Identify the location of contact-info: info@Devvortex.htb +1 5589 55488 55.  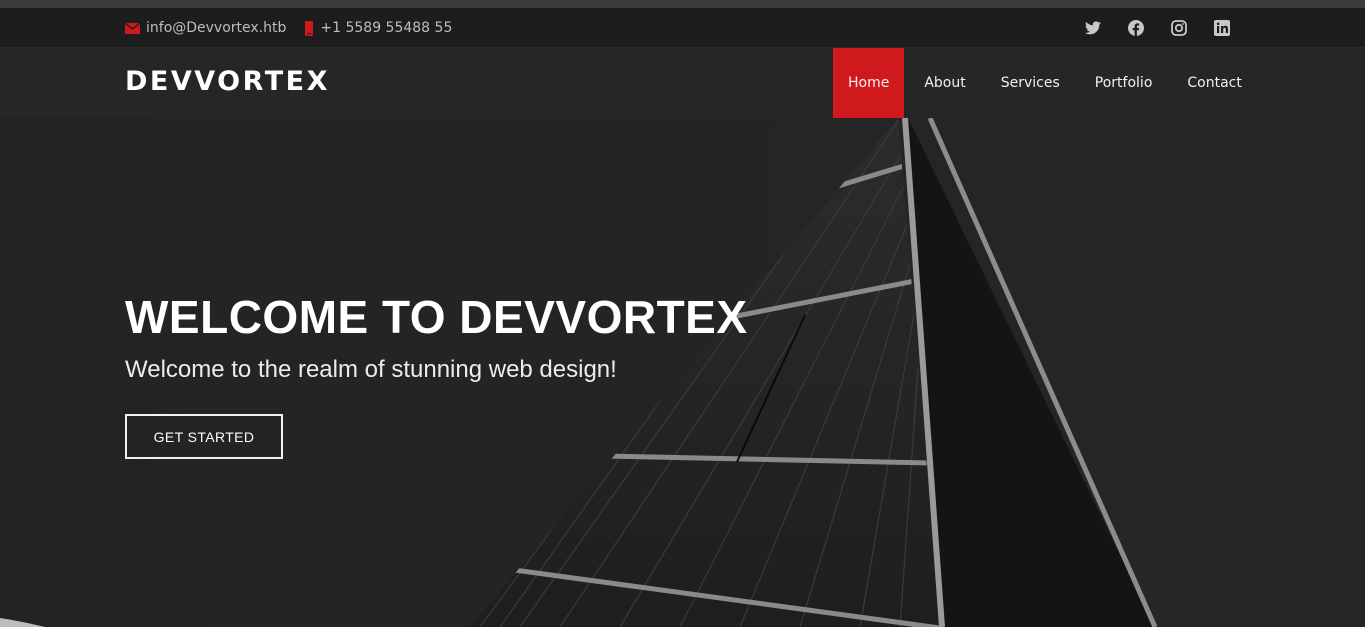
(297, 28).